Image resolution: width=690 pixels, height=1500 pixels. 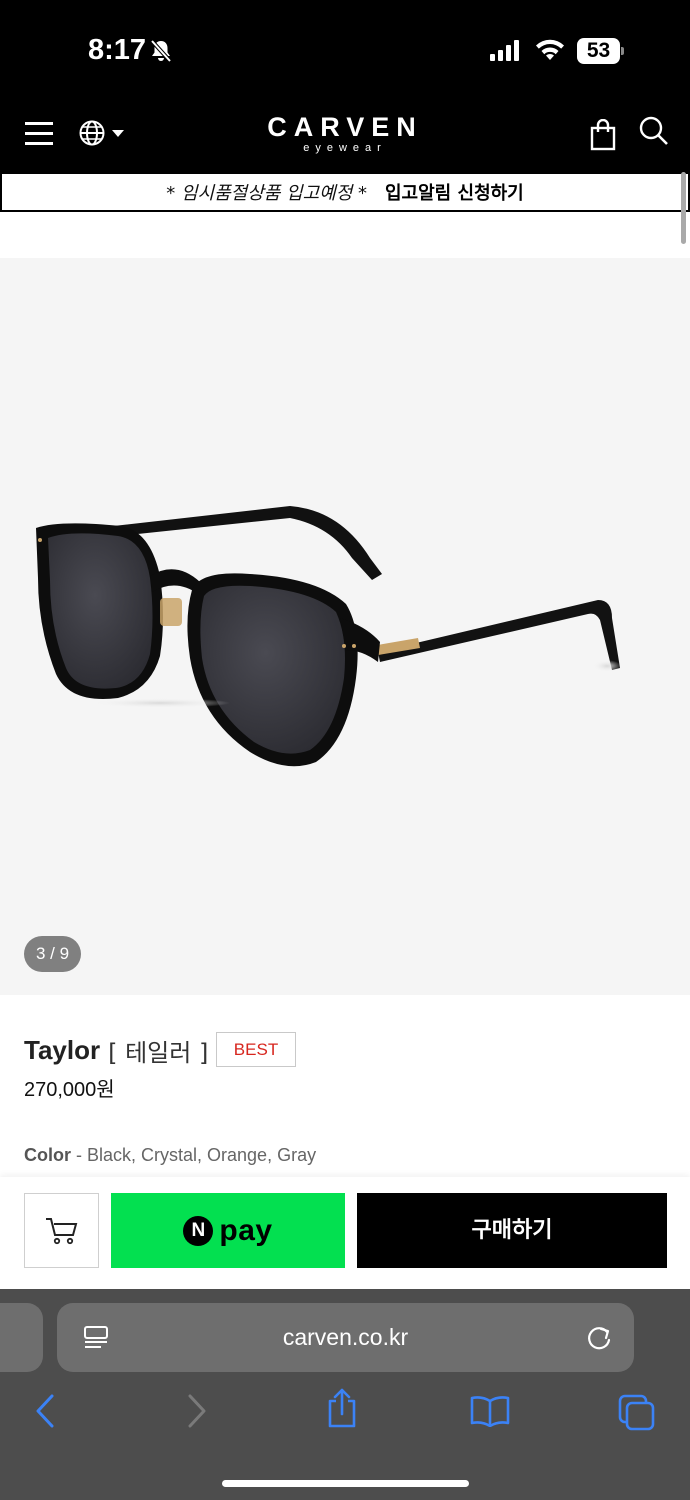 What do you see at coordinates (40, 134) in the screenshot?
I see `hamburger-menu-icon` at bounding box center [40, 134].